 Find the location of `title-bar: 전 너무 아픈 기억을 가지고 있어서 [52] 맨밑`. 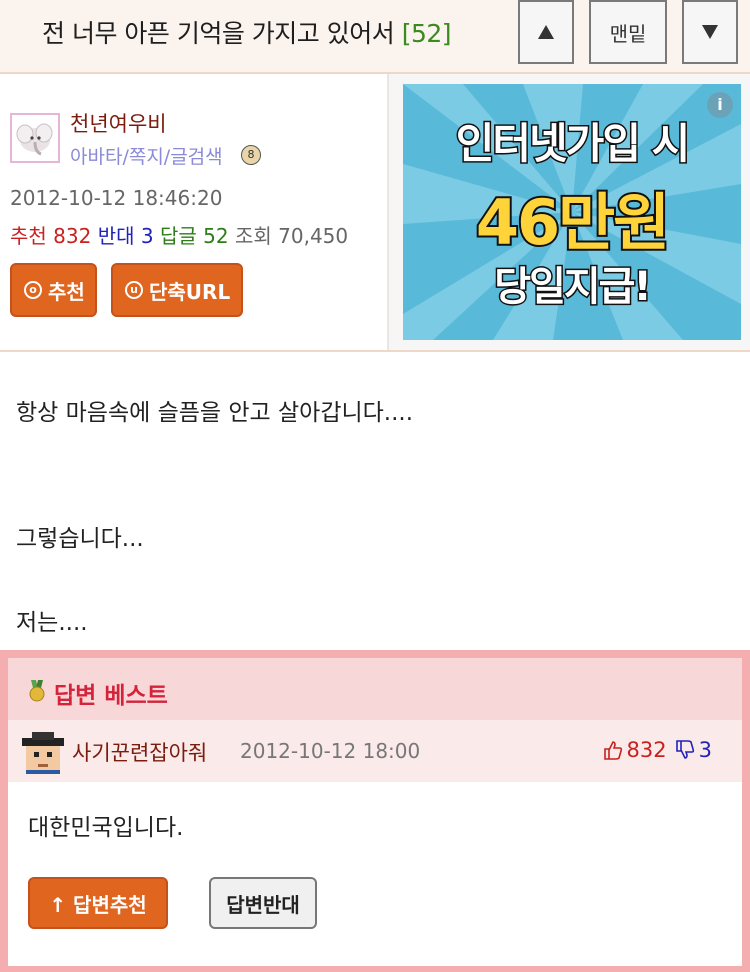

title-bar: 전 너무 아픈 기억을 가지고 있어서 [52] 맨밑 is located at coordinates (375, 37).